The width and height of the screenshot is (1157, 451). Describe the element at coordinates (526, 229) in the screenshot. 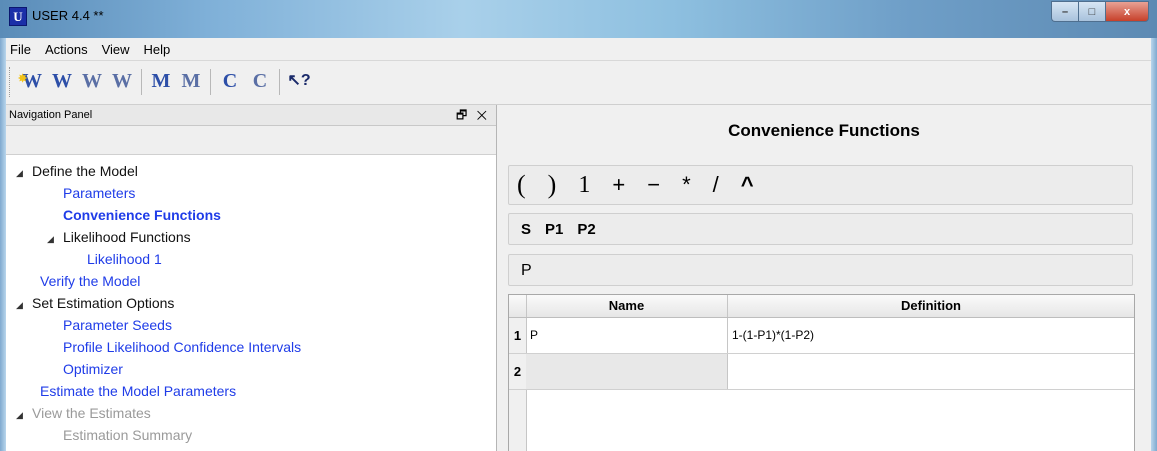

I see `variable-s: S` at that location.